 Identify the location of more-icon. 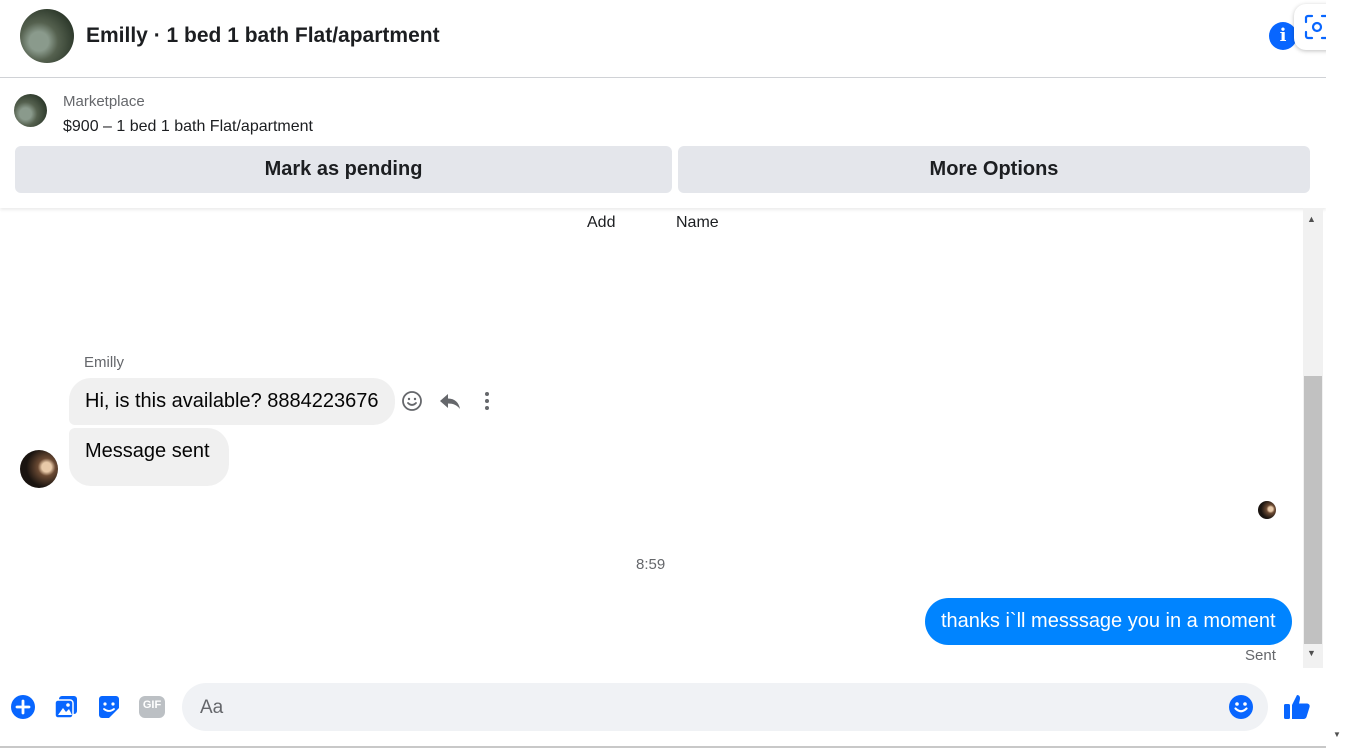
(487, 403).